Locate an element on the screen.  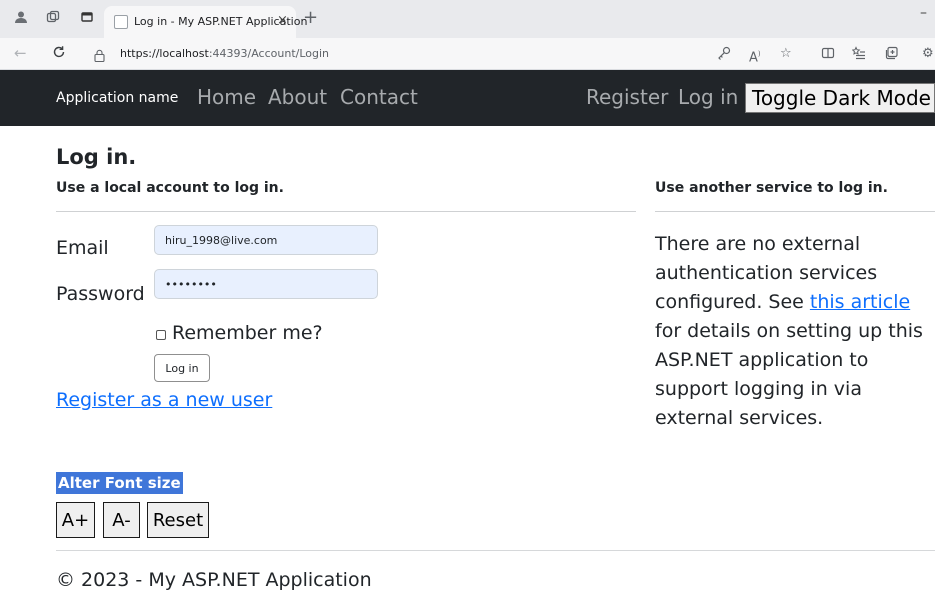
font-decrease-button: A- is located at coordinates (121, 520).